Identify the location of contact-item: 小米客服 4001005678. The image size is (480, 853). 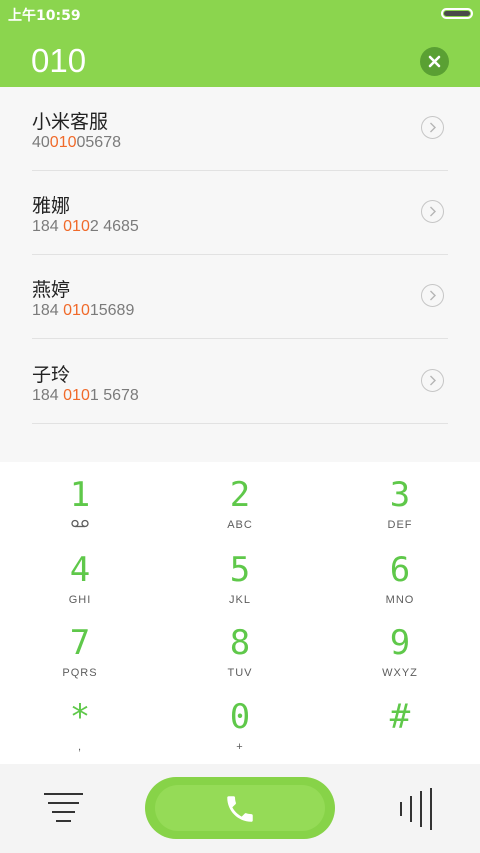
(240, 129).